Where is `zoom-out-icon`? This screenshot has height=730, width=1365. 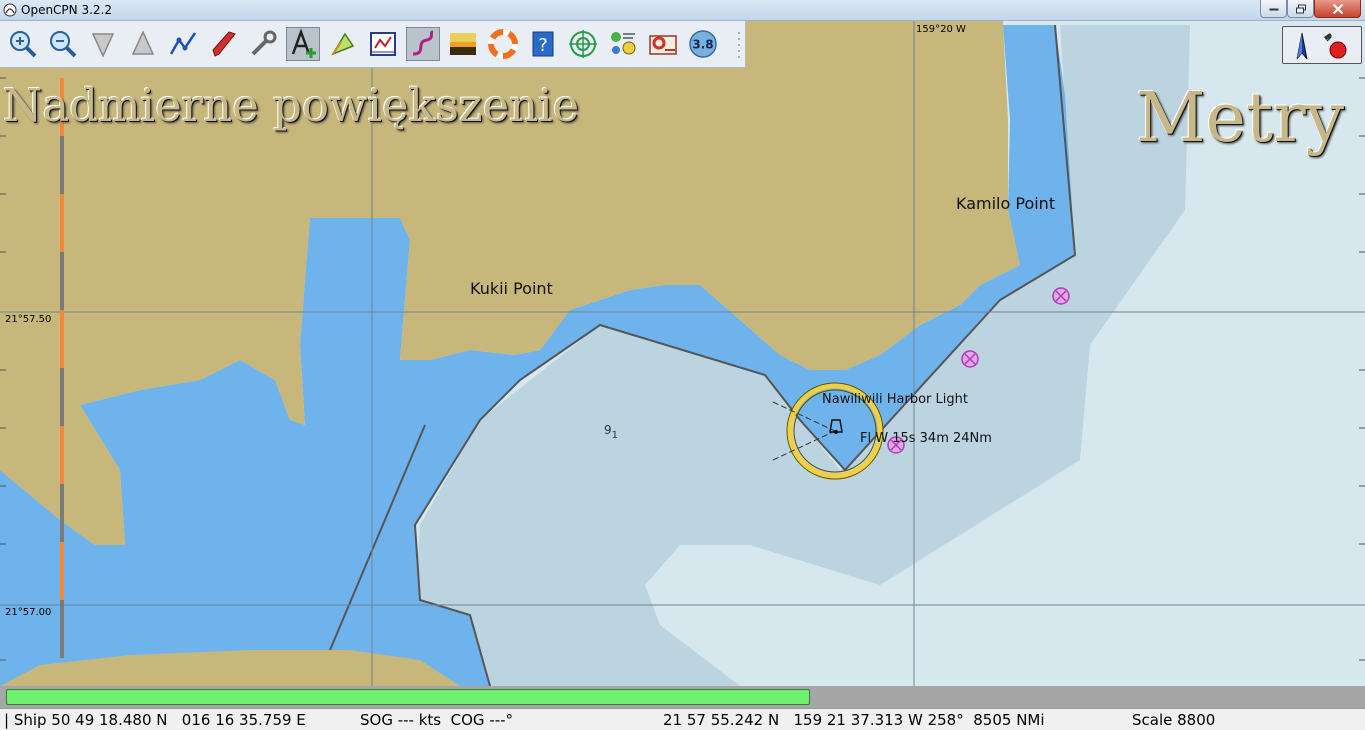 zoom-out-icon is located at coordinates (63, 44).